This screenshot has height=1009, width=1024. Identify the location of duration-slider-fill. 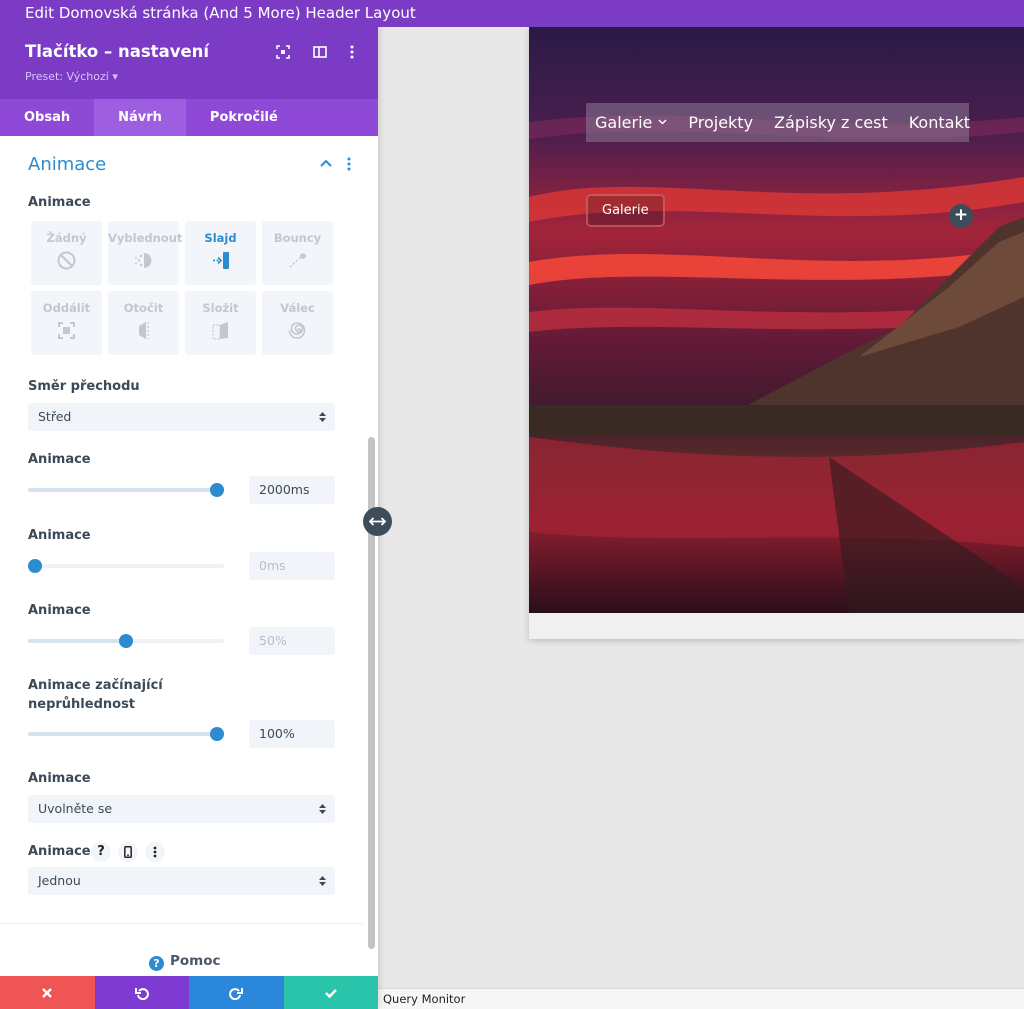
(126, 490).